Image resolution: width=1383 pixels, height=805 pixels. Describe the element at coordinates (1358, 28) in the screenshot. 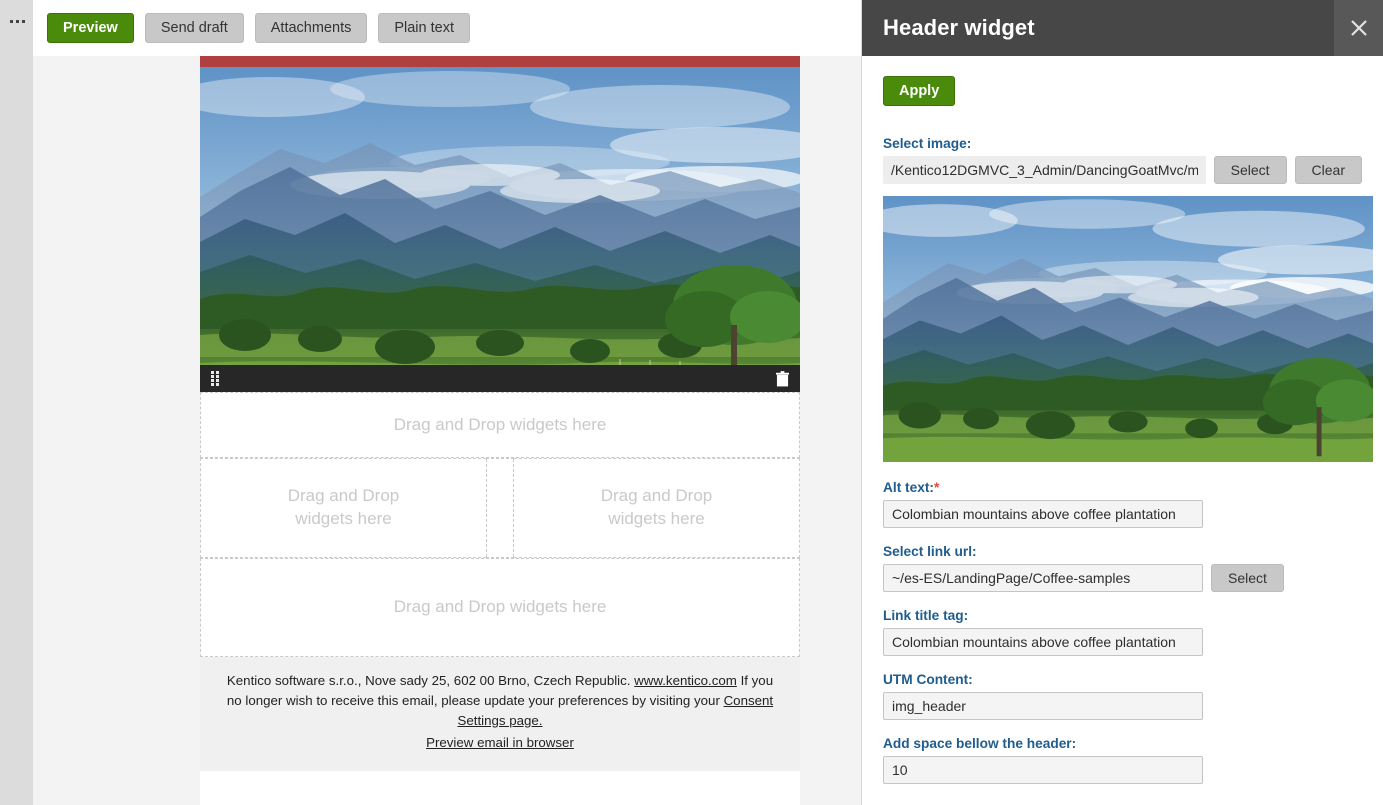

I see `close-icon` at that location.